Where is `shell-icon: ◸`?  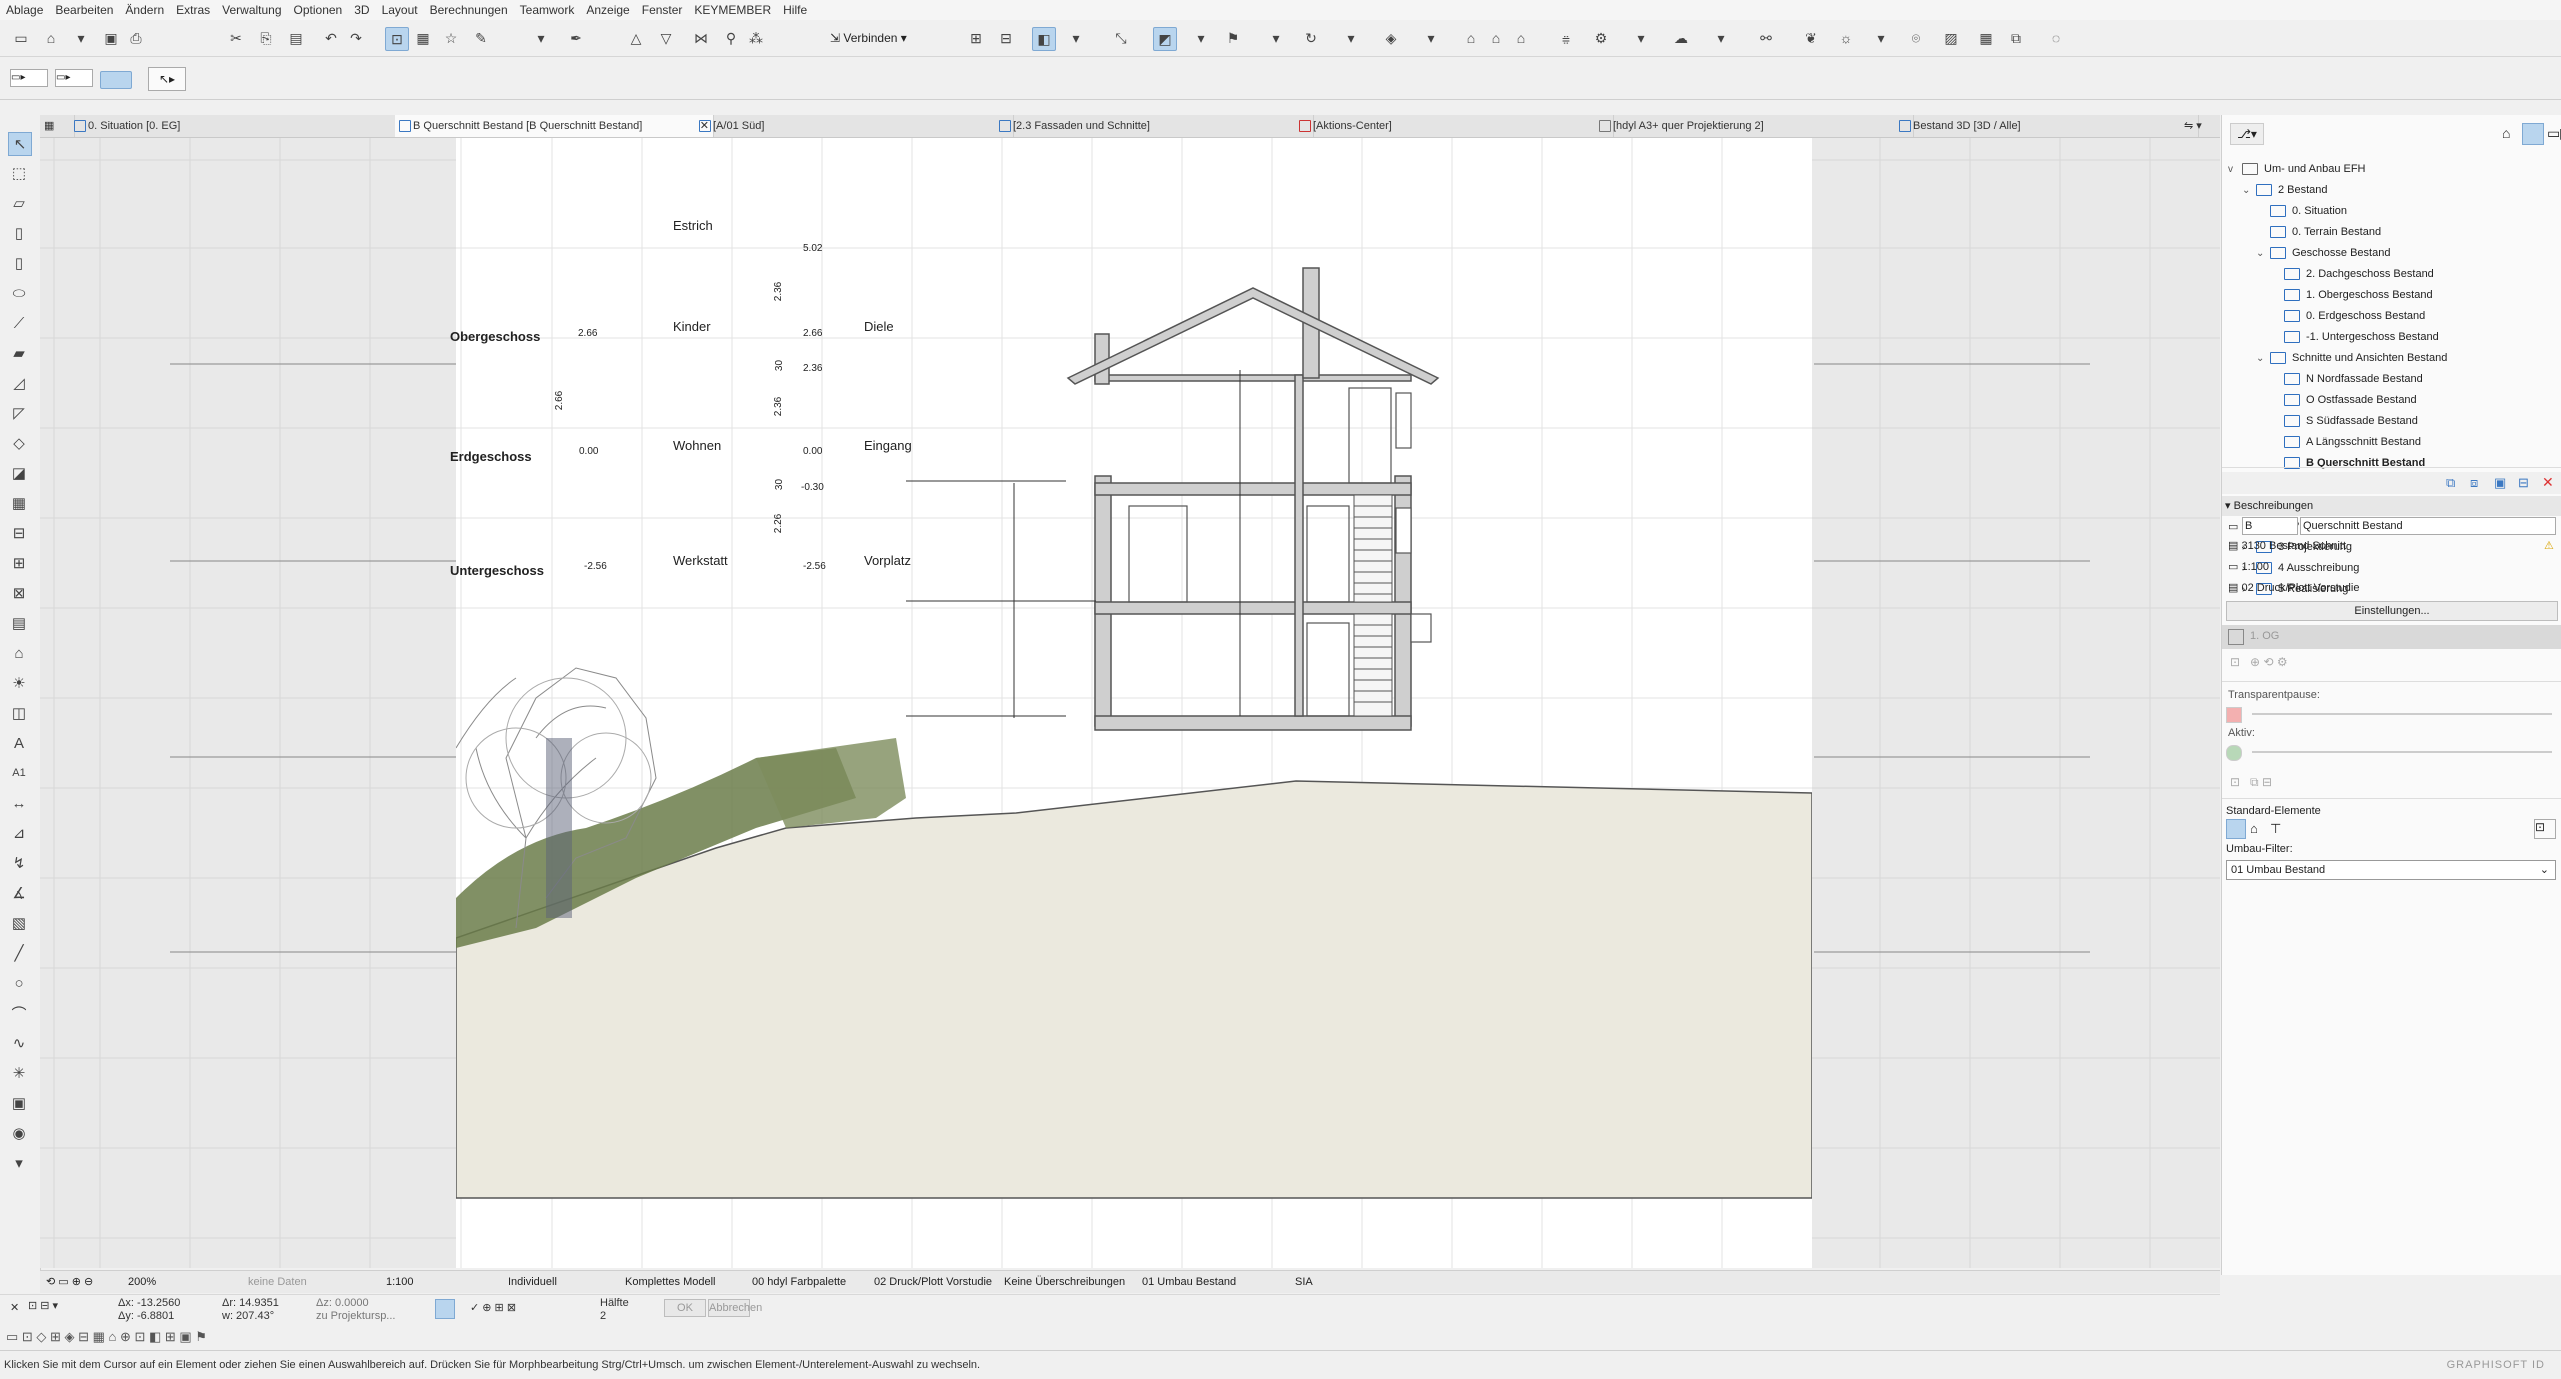
shell-icon: ◸ is located at coordinates (19, 413).